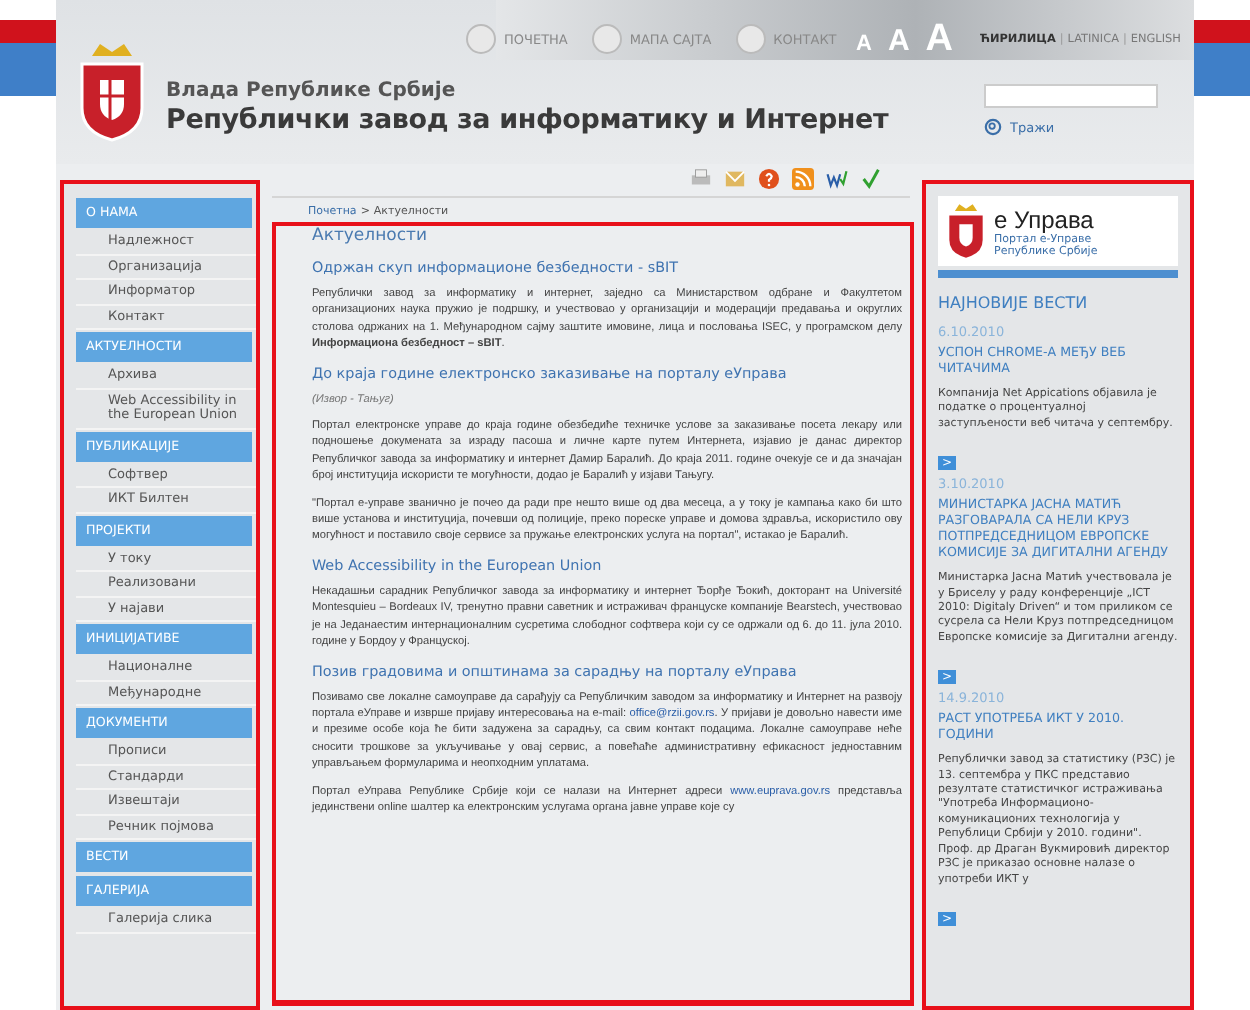 The image size is (1250, 1010). I want to click on printer-icon, so click(701, 179).